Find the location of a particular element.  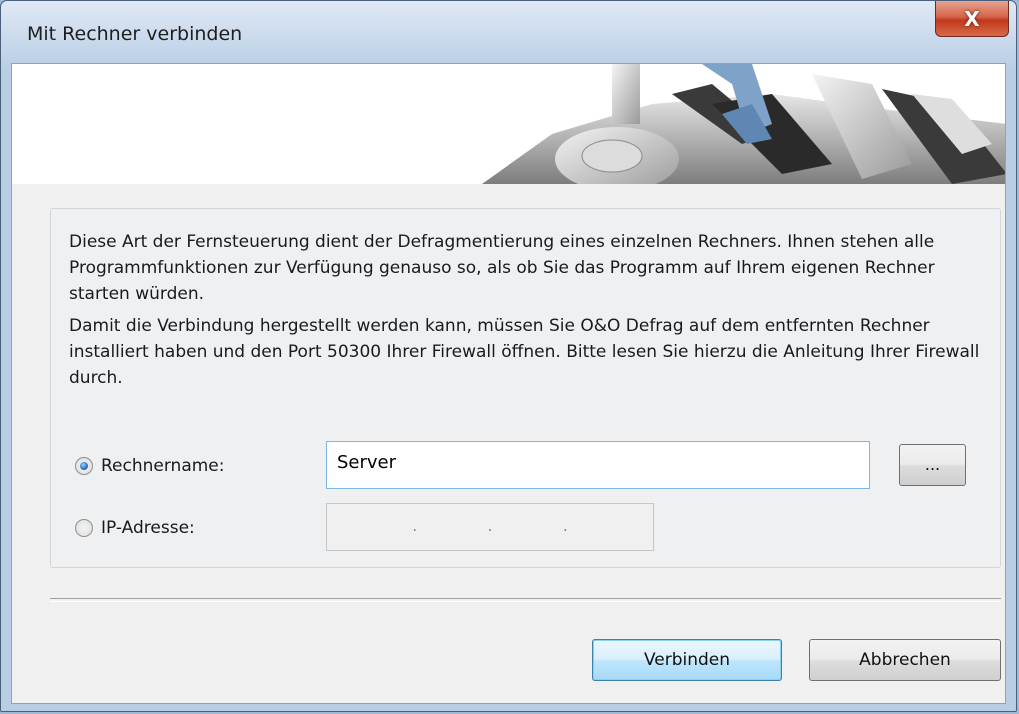

computer-name-radio is located at coordinates (84, 466).